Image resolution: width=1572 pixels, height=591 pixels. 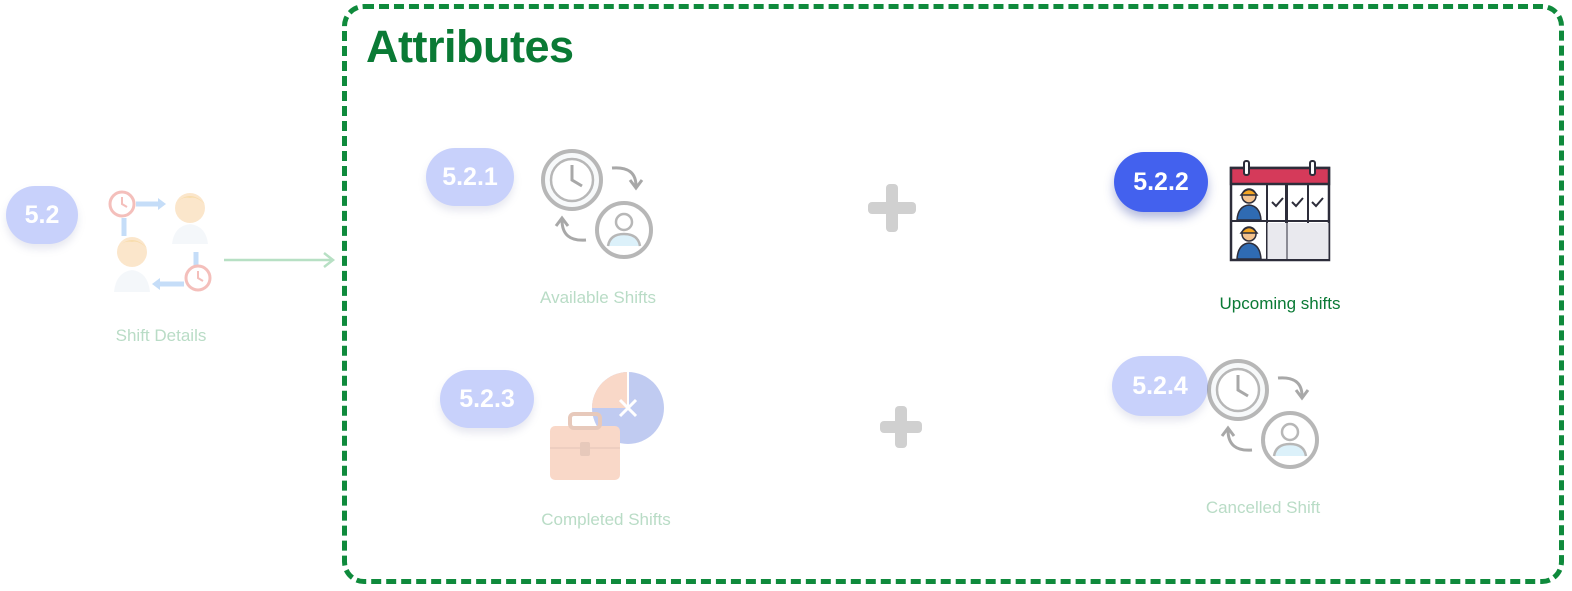 I want to click on attribute-label-5-2-2: Upcoming shifts, so click(x=1280, y=303).